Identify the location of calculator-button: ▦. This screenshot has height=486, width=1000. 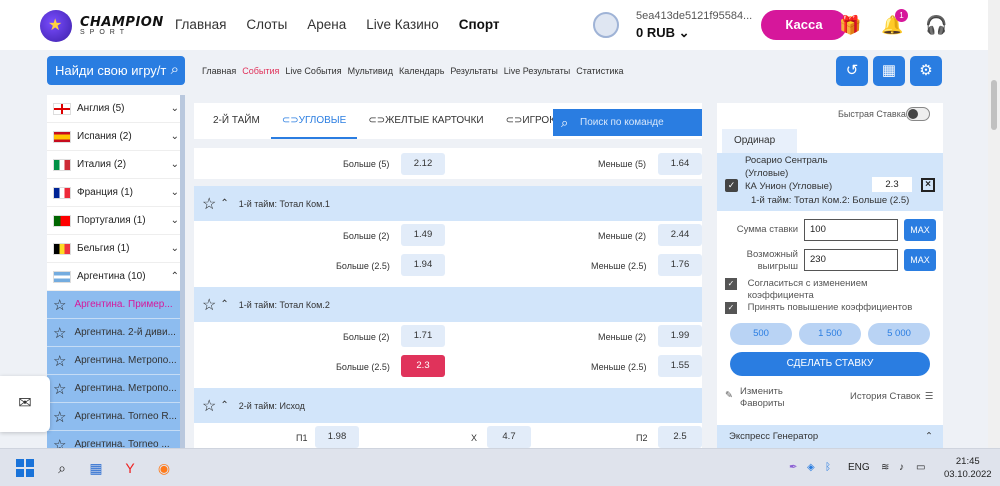
(889, 71).